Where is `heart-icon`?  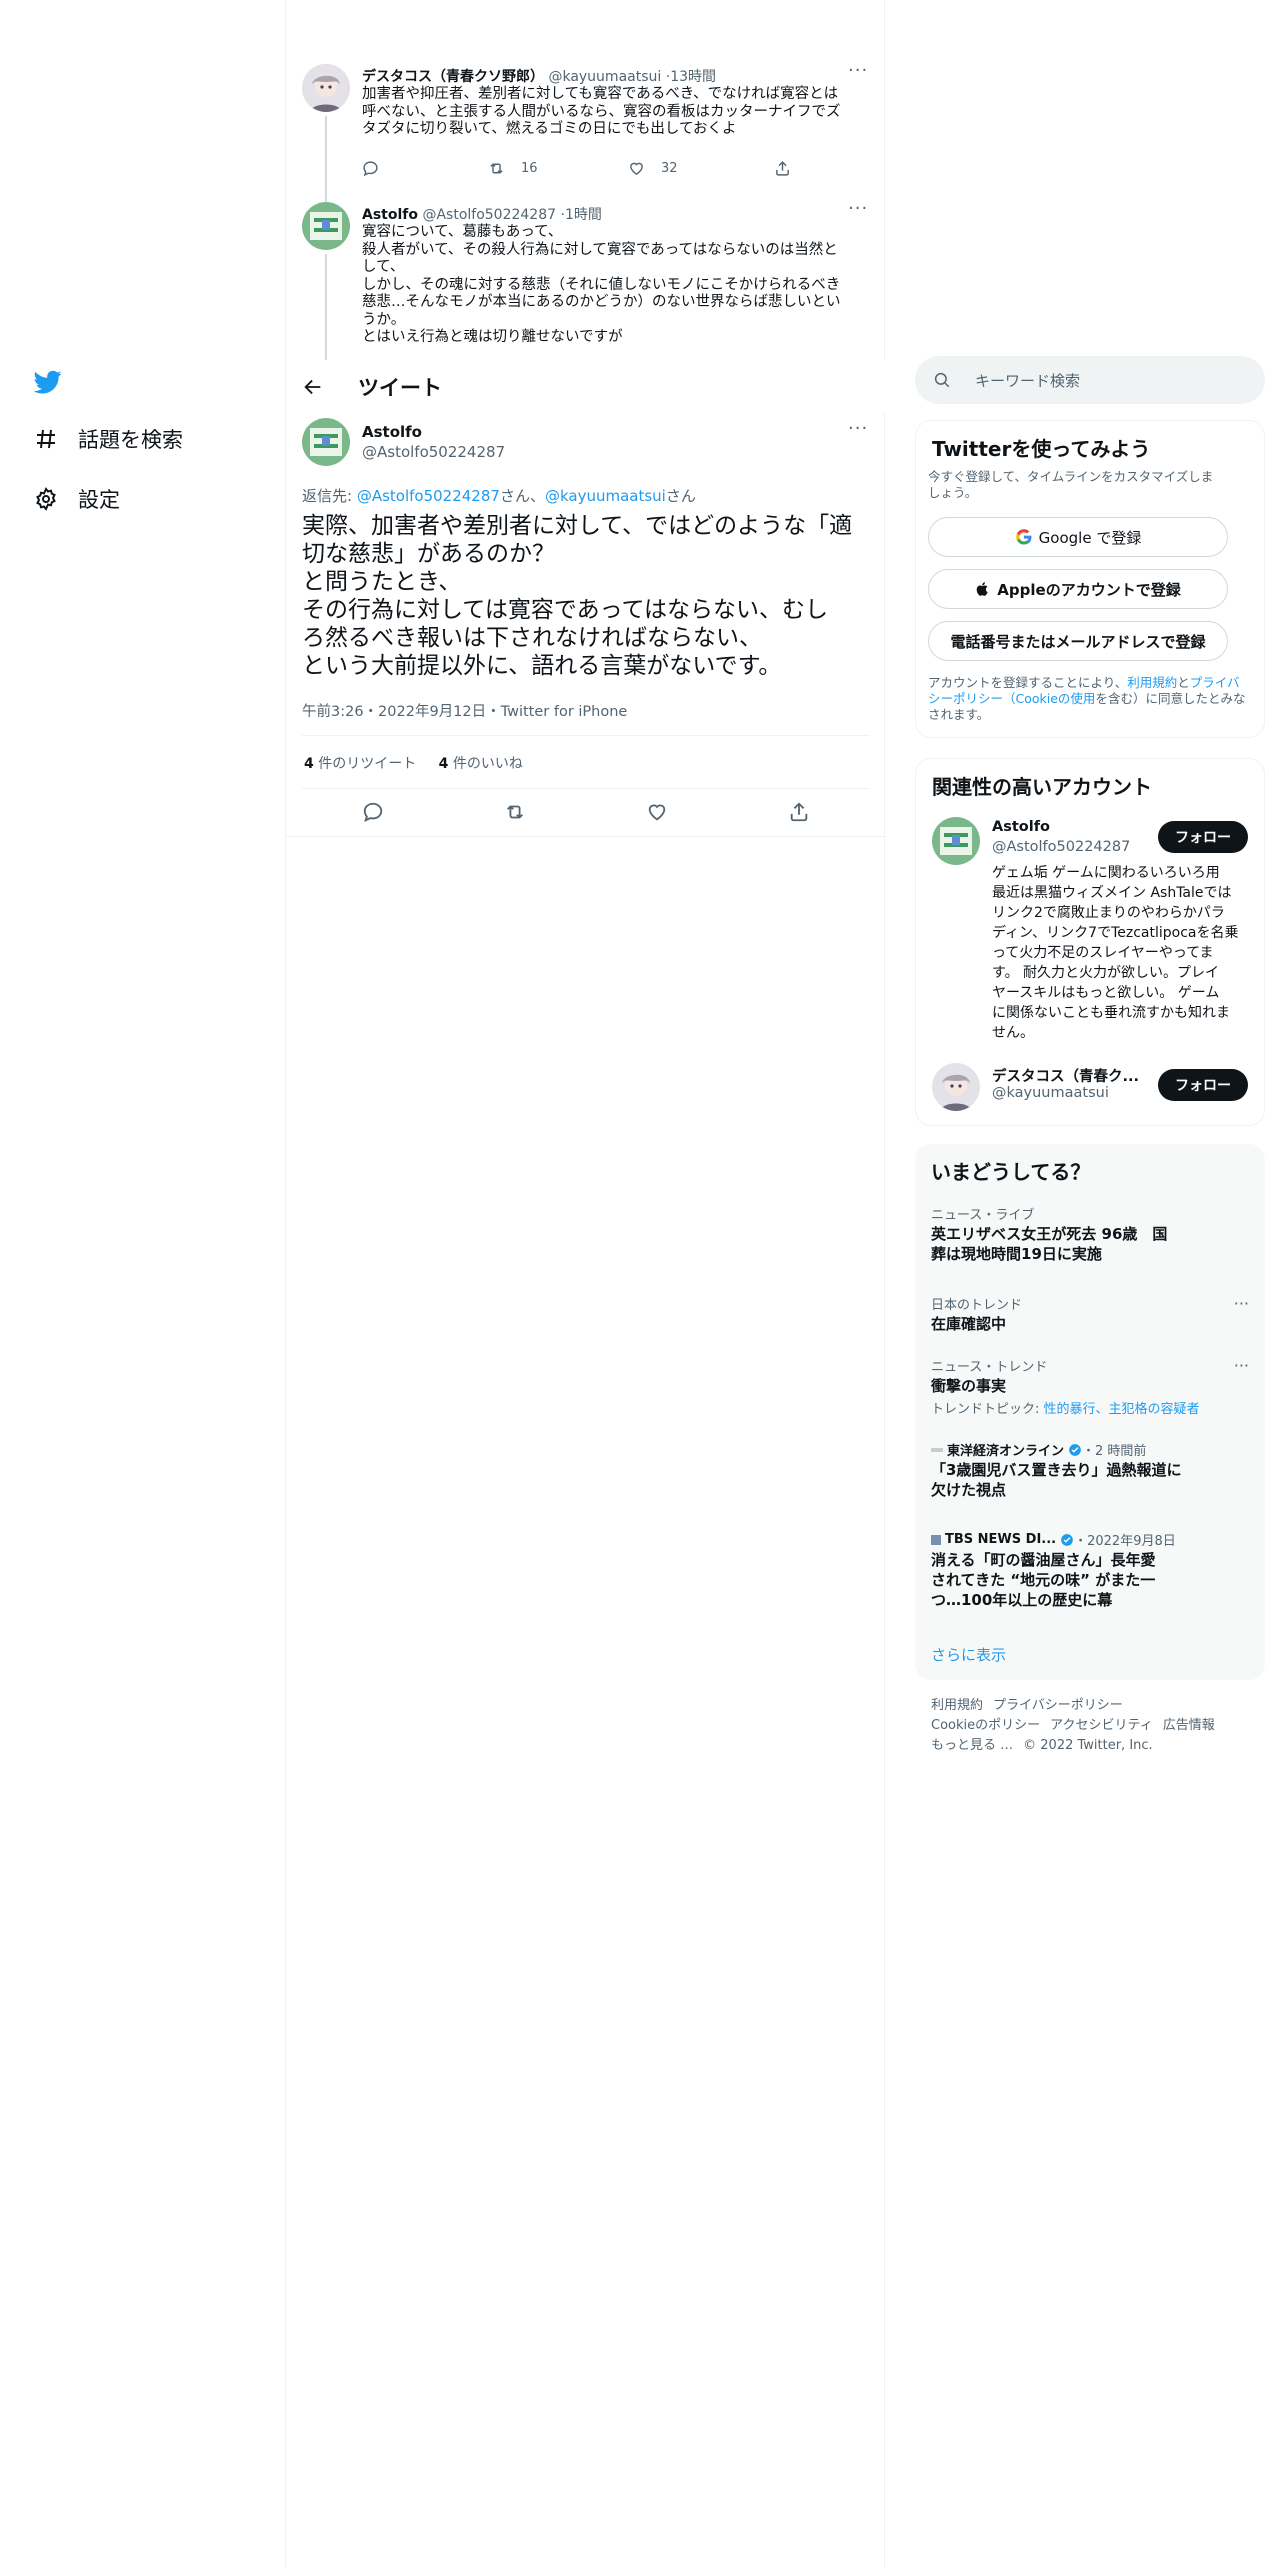 heart-icon is located at coordinates (657, 812).